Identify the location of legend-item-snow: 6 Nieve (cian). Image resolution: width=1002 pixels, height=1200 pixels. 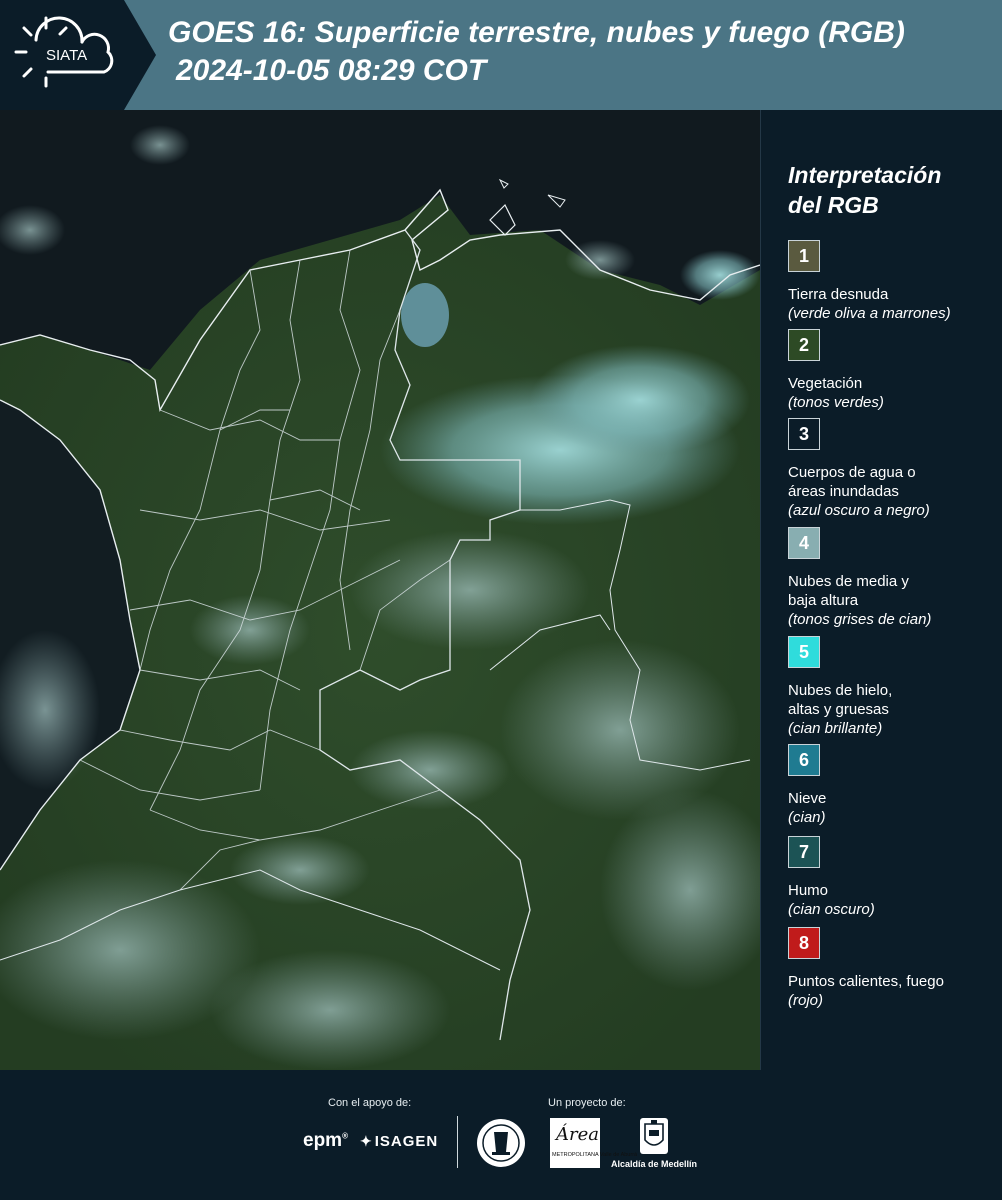
(888, 790).